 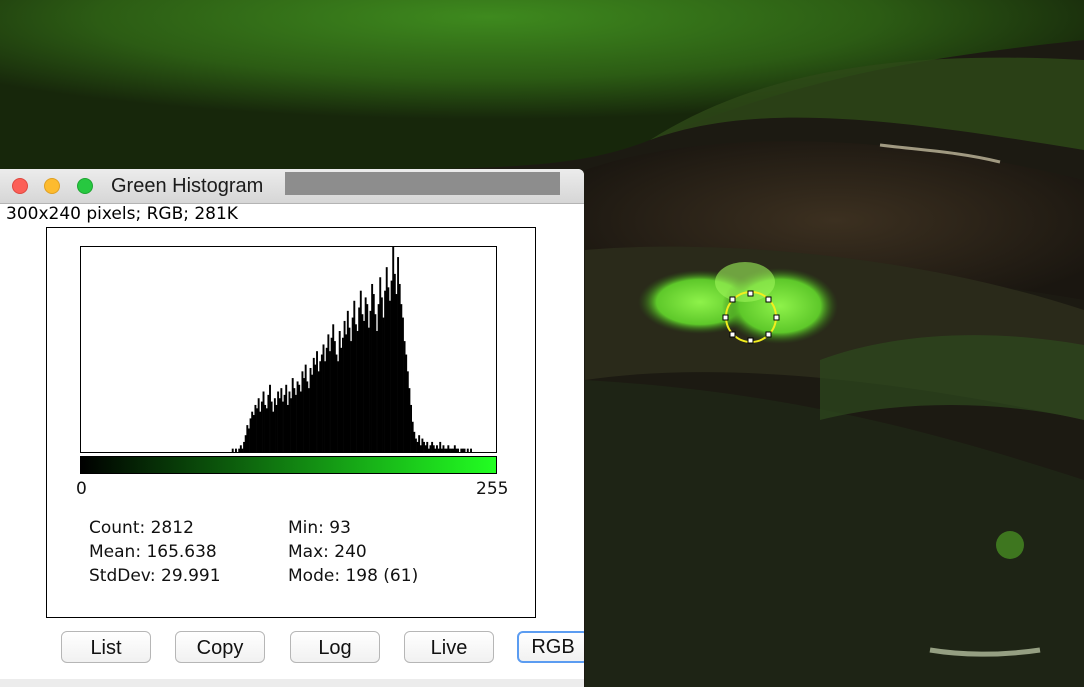 What do you see at coordinates (319, 528) in the screenshot?
I see `stat-min: Min: 93` at bounding box center [319, 528].